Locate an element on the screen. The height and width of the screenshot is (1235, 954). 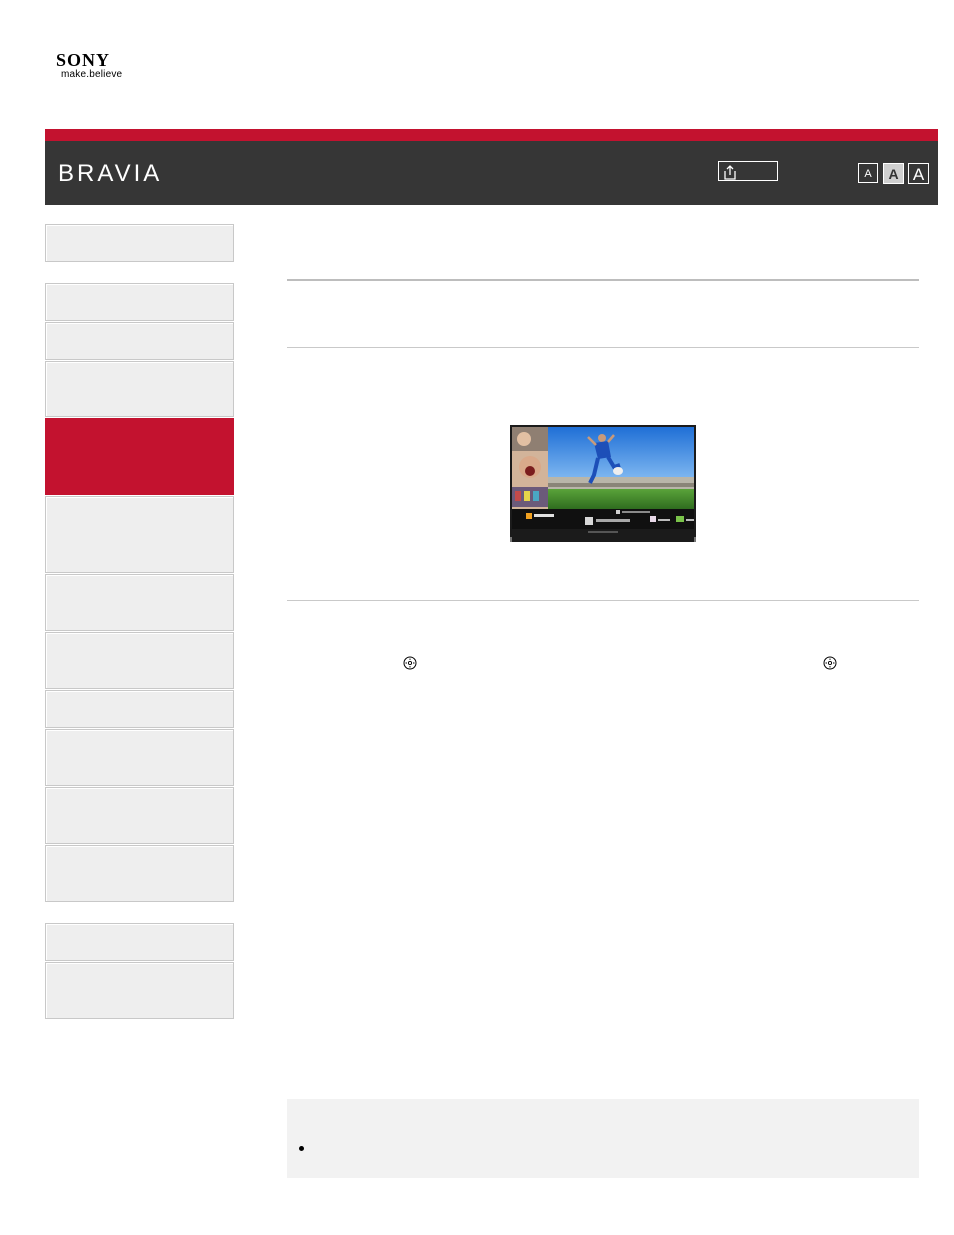
tv-illustration is located at coordinates (603, 483).